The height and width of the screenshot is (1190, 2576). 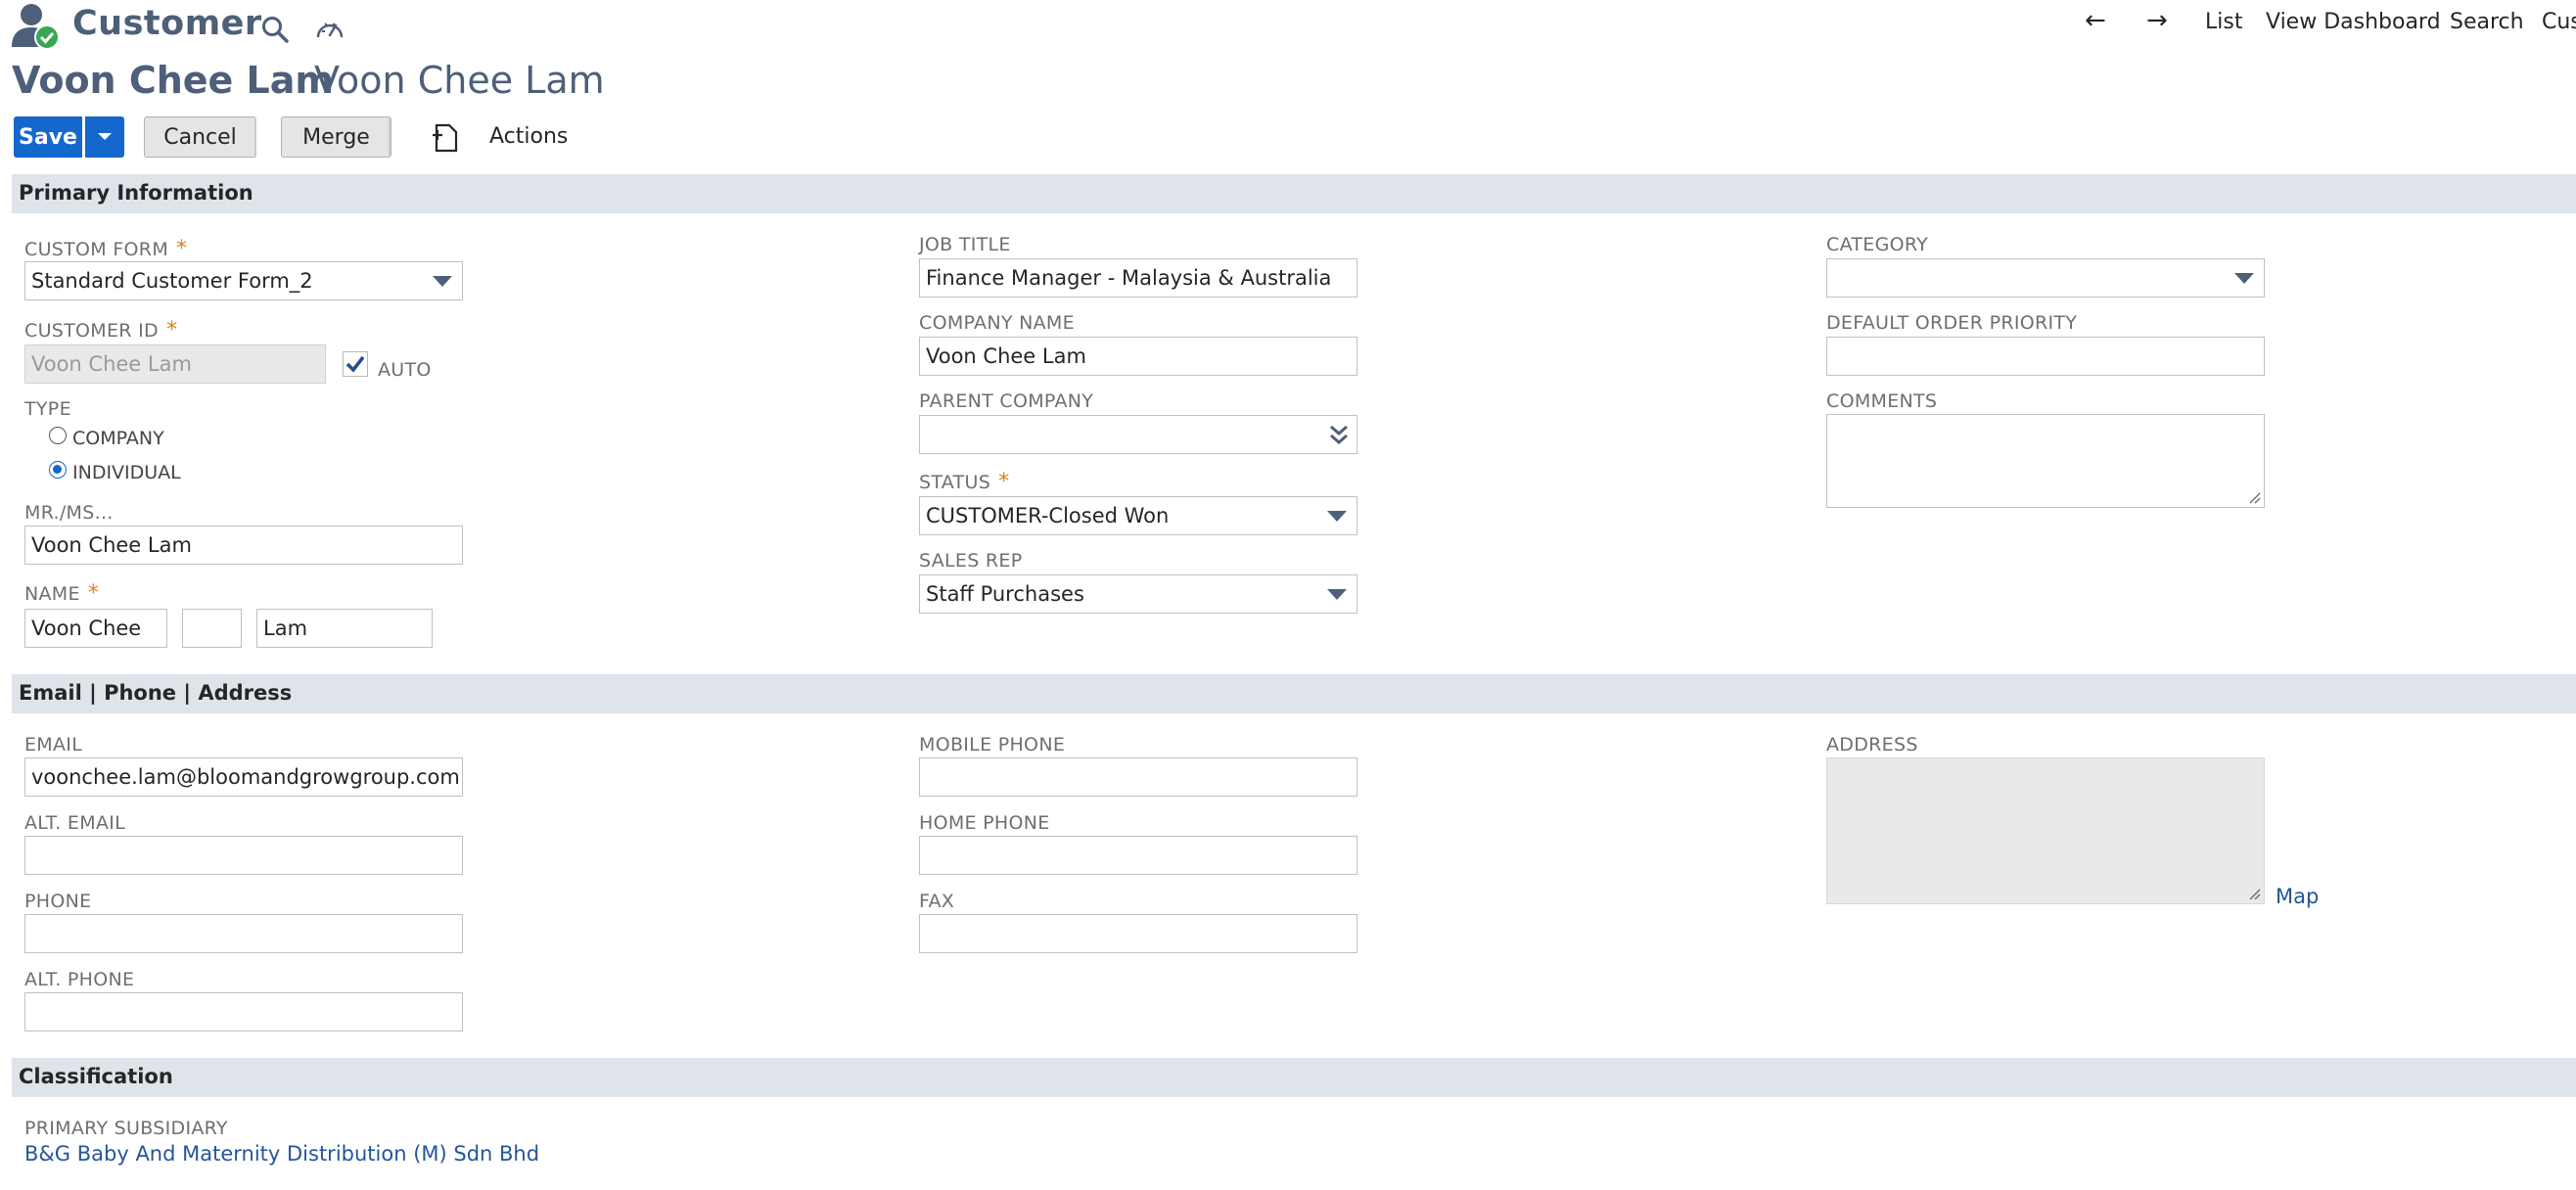 I want to click on comments-textarea, so click(x=2045, y=461).